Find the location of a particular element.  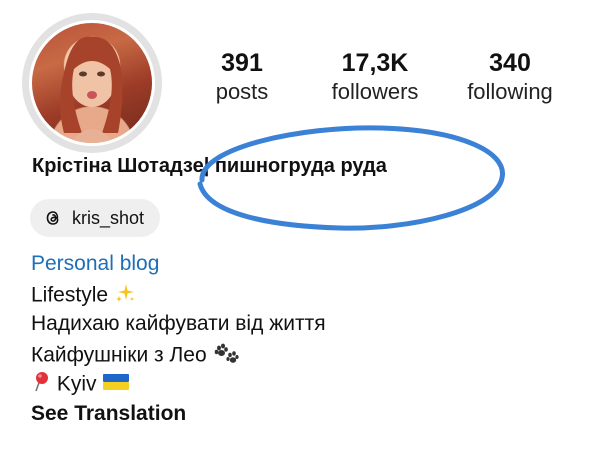

threads-link-pill: kris_shot is located at coordinates (95, 218).